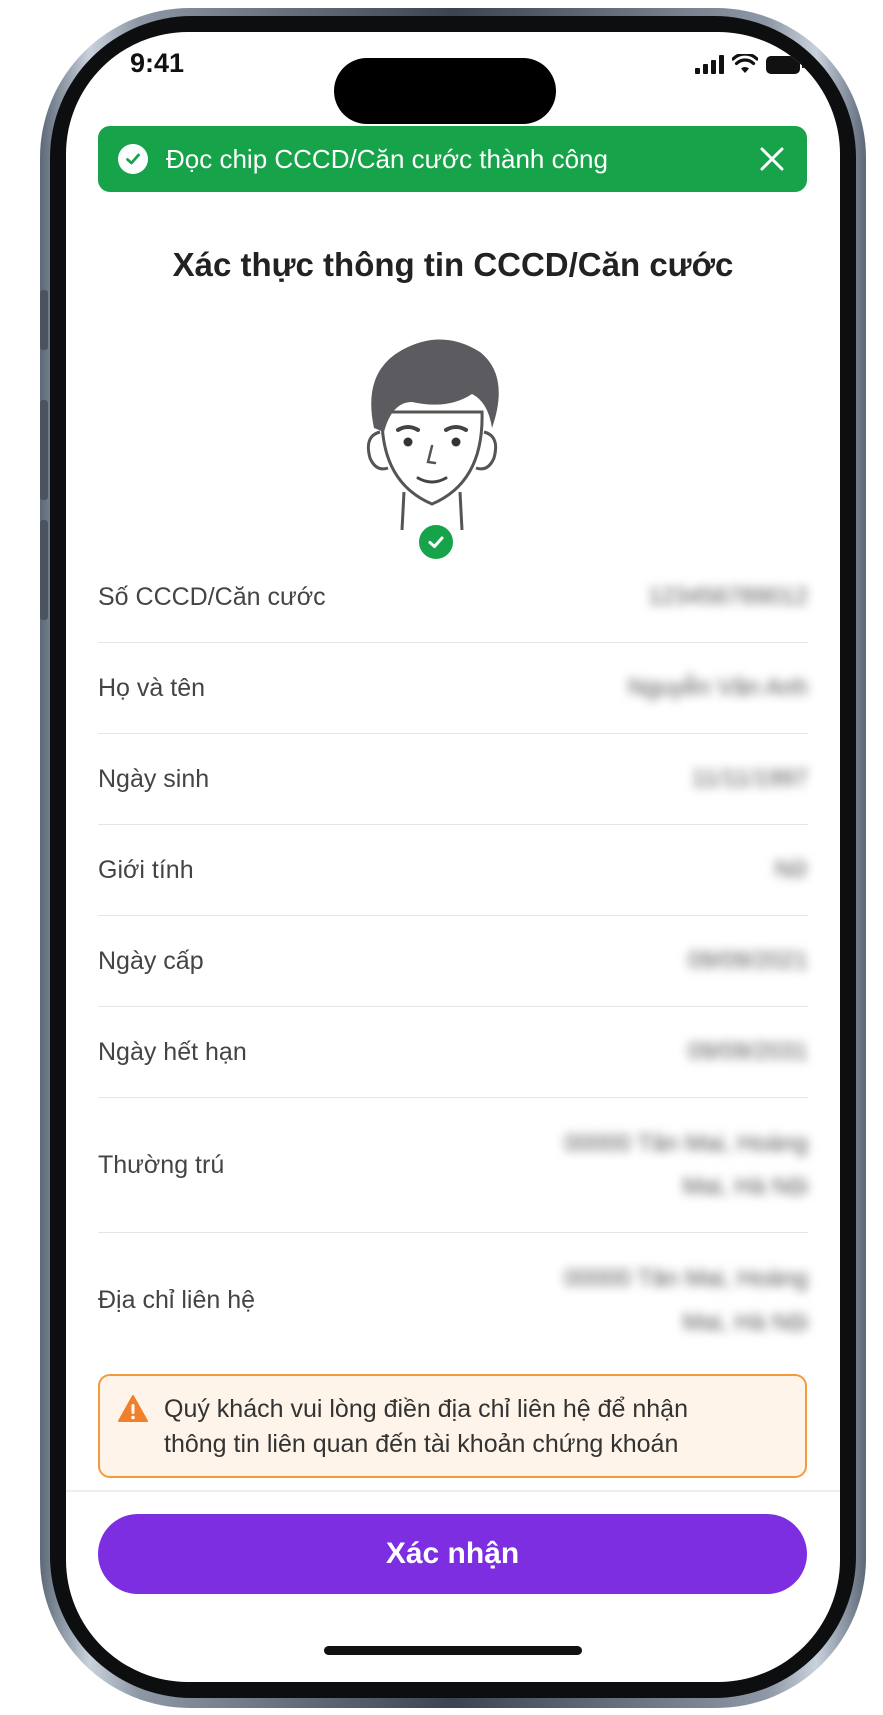 The image size is (883, 1715). I want to click on info-label: Thường trú, so click(161, 1164).